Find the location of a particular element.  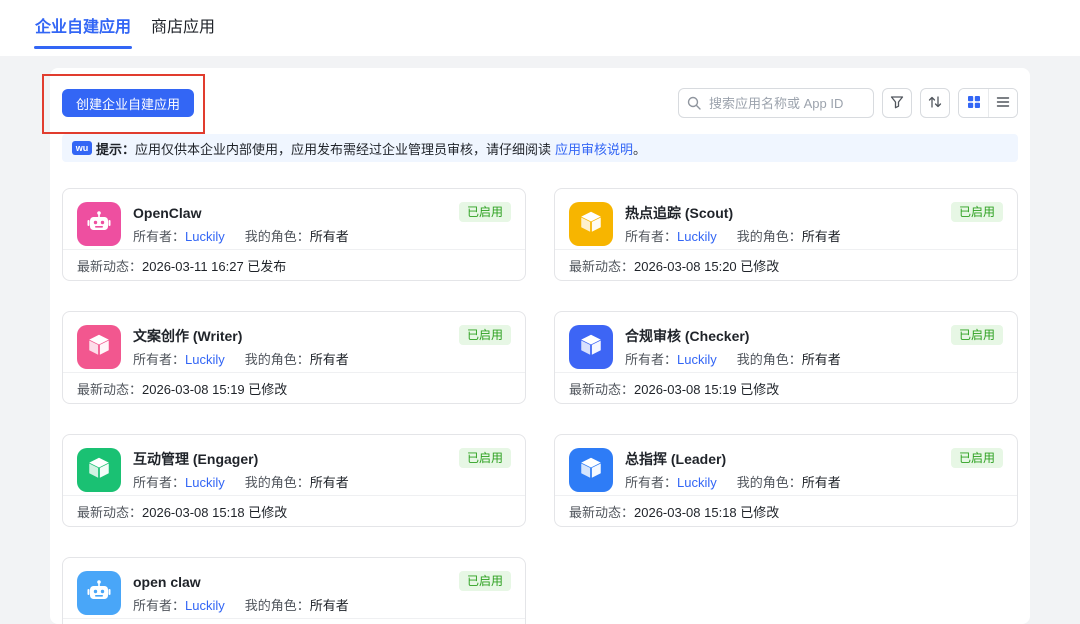

app-card: open claw 所有者：Luckily 我的角色：所有者 已启用 最新动态： is located at coordinates (294, 590).